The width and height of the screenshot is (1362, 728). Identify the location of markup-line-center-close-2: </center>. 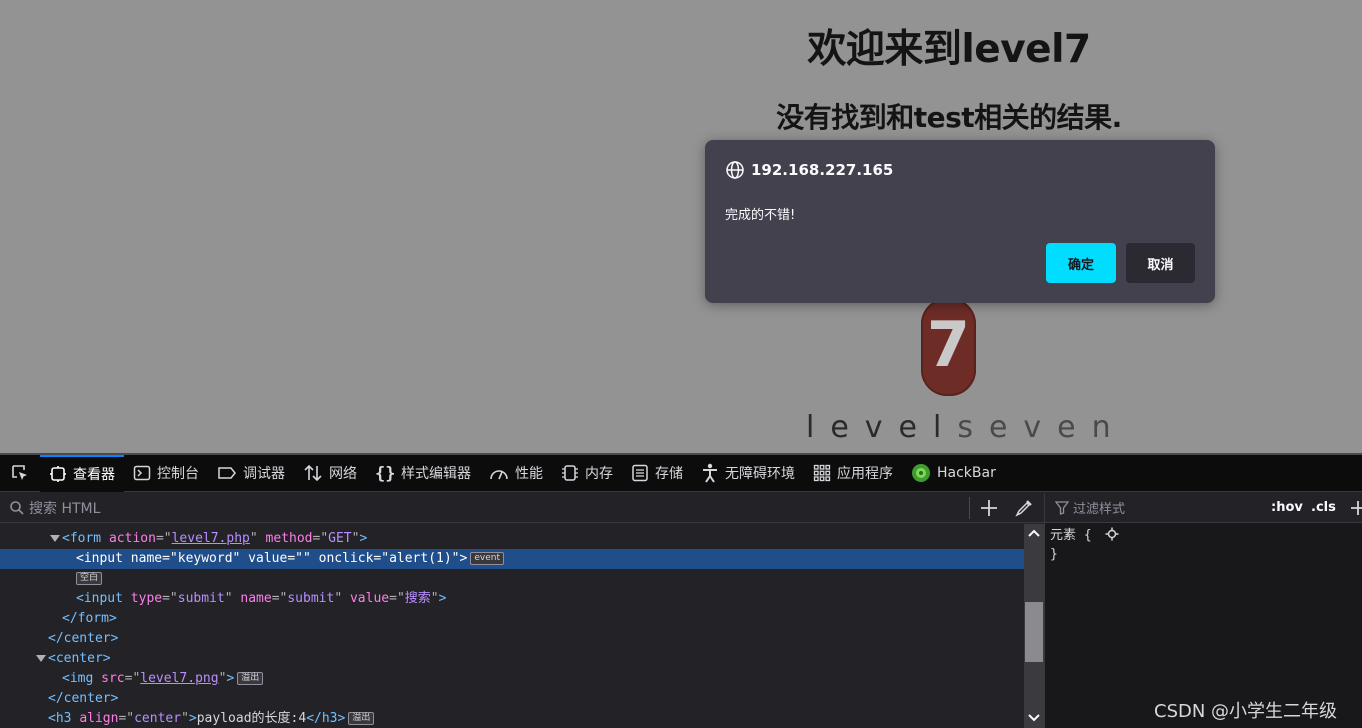
(512, 699).